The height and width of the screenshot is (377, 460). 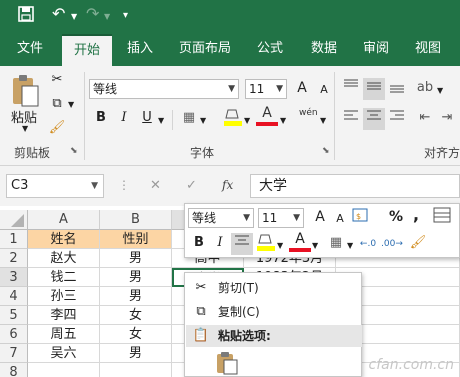 I want to click on tab-formulas: 公式, so click(x=270, y=50).